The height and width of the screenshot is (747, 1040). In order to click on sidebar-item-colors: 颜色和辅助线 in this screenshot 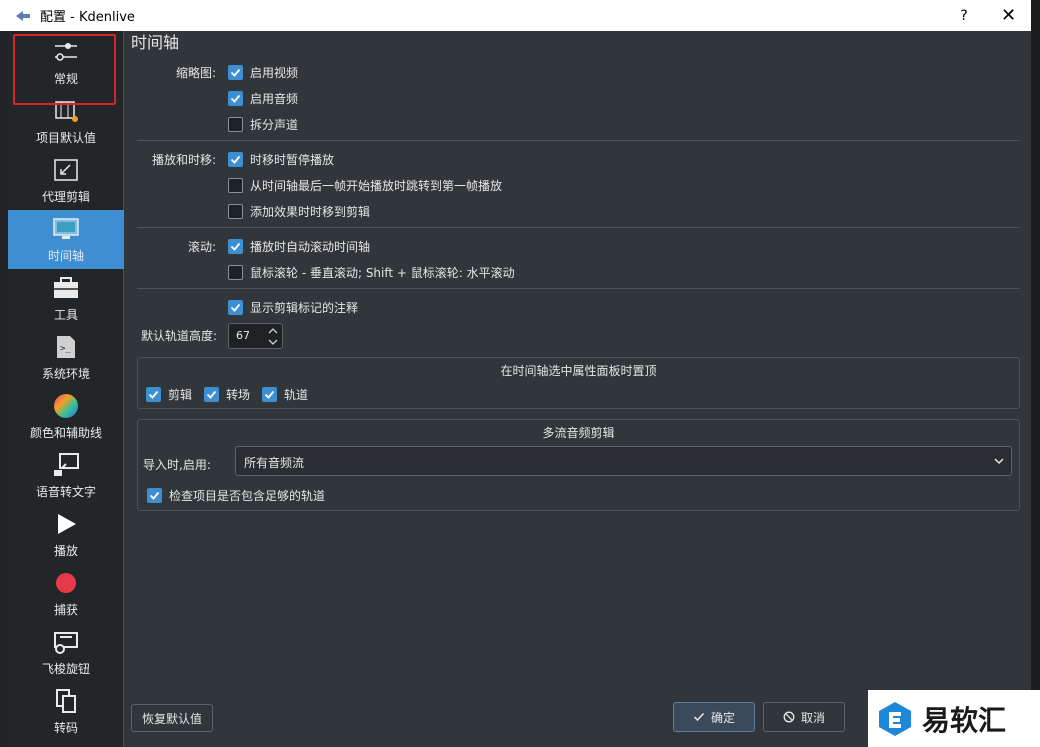, I will do `click(66, 416)`.